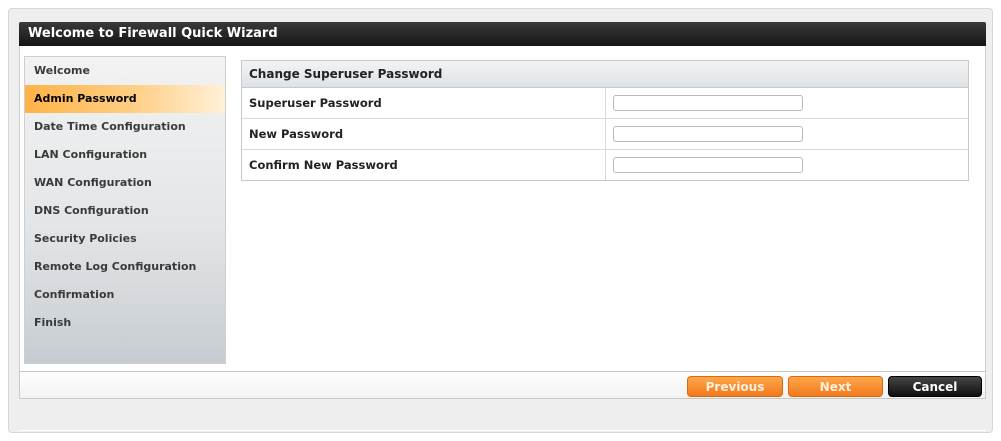 This screenshot has height=441, width=1001. Describe the element at coordinates (502, 34) in the screenshot. I see `wizard-title: Welcome to Firewall Quick Wizard` at that location.